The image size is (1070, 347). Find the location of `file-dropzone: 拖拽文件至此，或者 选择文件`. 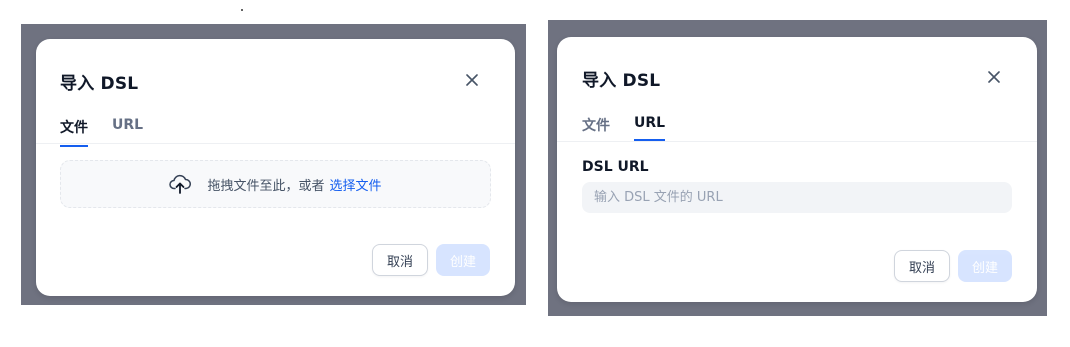

file-dropzone: 拖拽文件至此，或者 选择文件 is located at coordinates (275, 184).